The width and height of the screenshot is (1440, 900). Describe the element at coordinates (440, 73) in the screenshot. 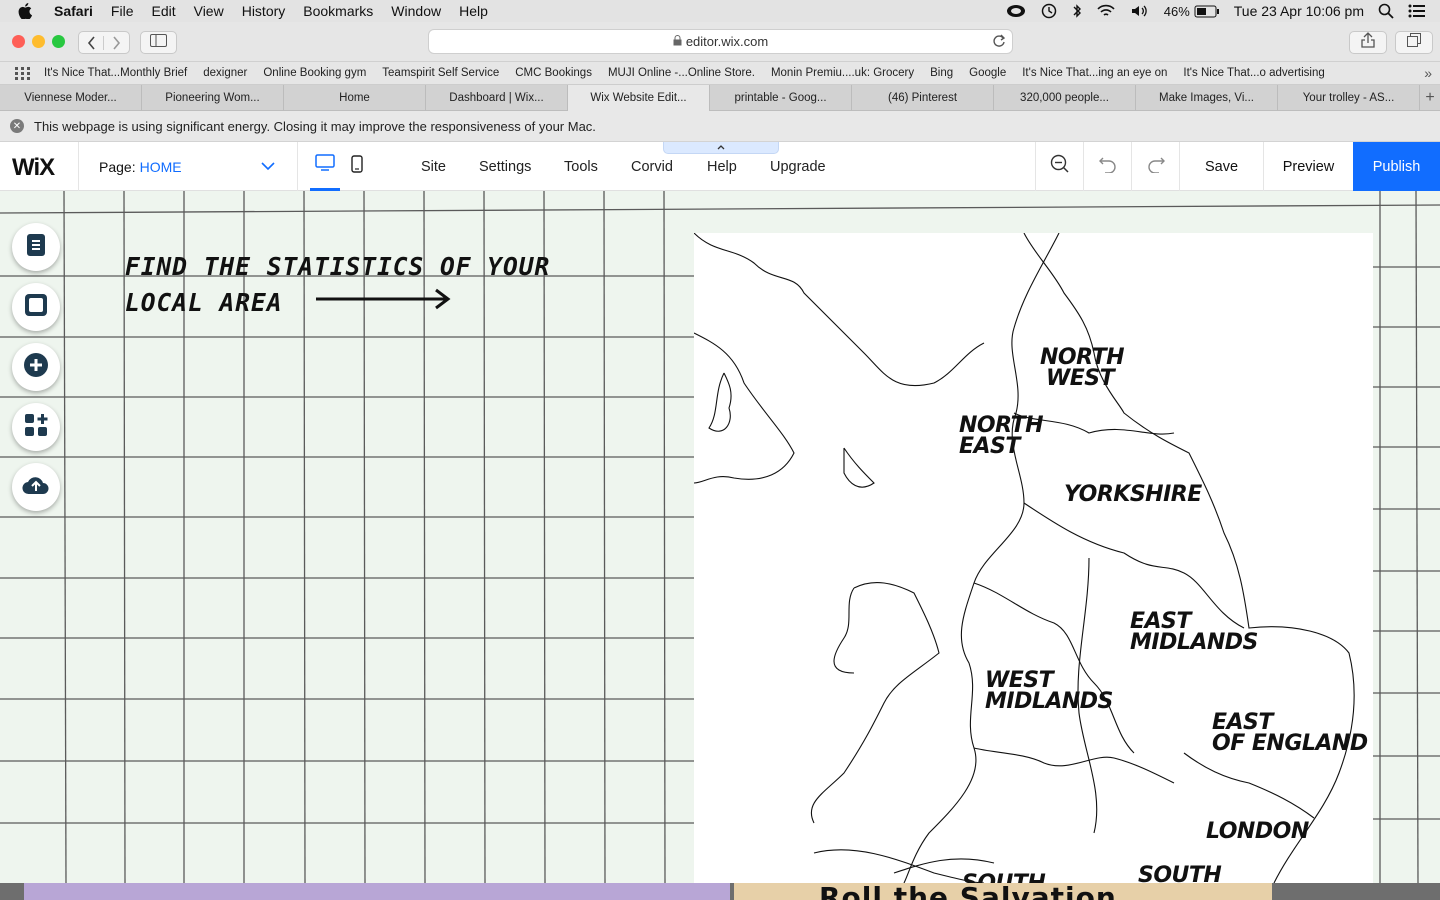

I see `bookmark-item: Teamspirit Self Service` at that location.